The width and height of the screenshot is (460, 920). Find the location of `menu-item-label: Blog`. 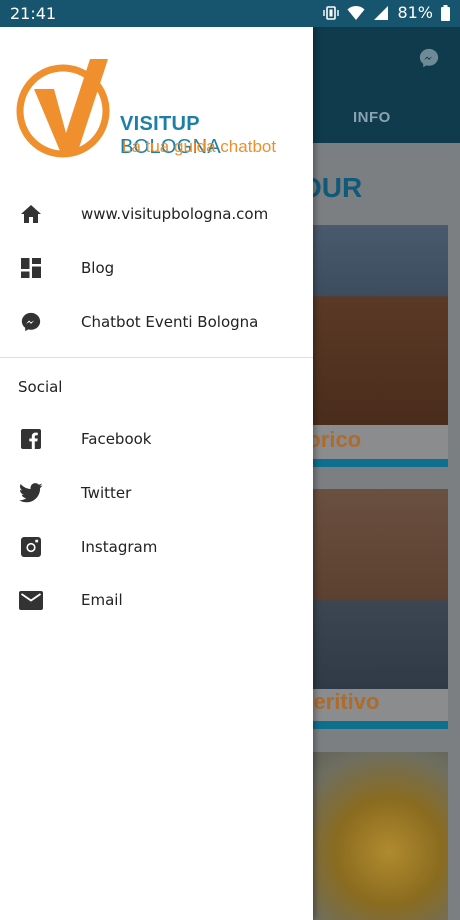

menu-item-label: Blog is located at coordinates (98, 268).